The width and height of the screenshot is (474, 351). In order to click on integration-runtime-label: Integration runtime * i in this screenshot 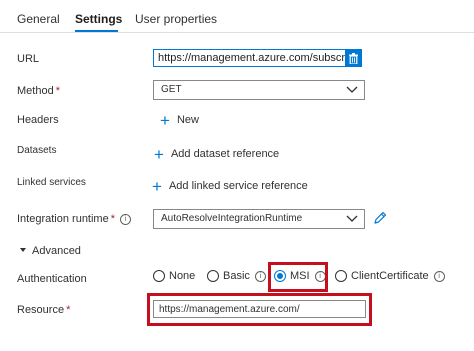, I will do `click(74, 219)`.